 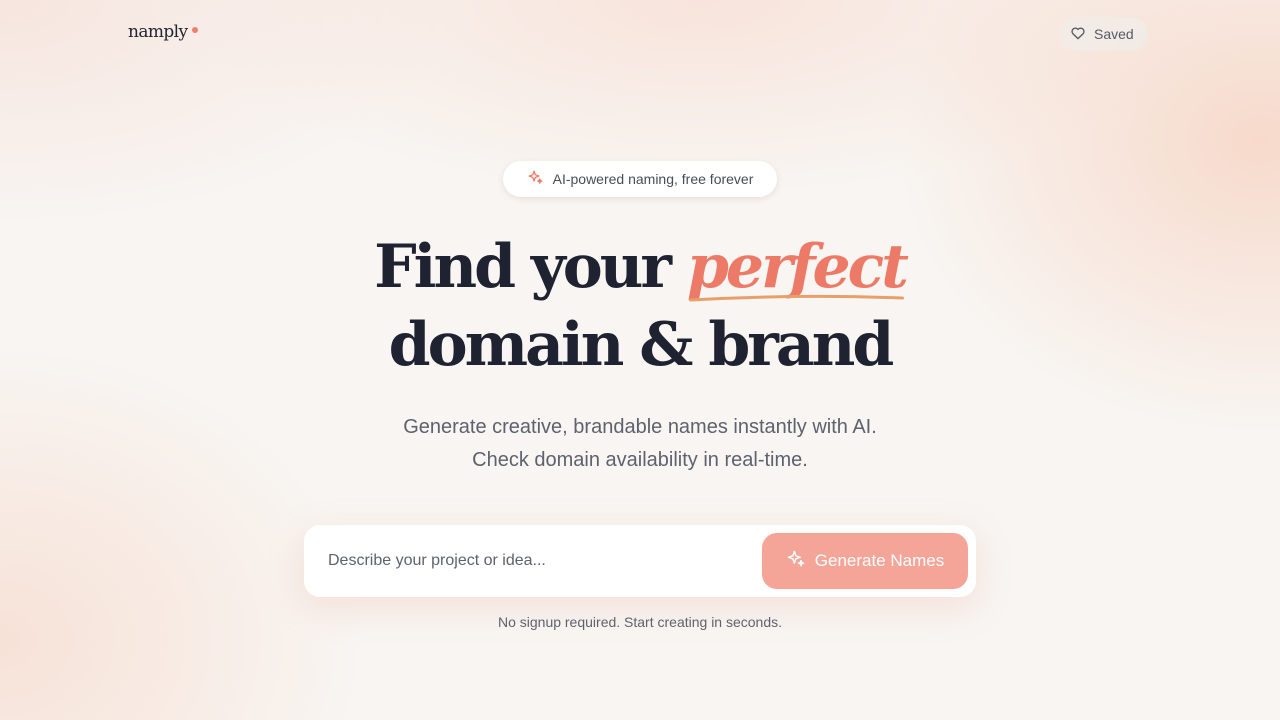 I want to click on feature-badge: AI-powered naming, free forever, so click(x=640, y=179).